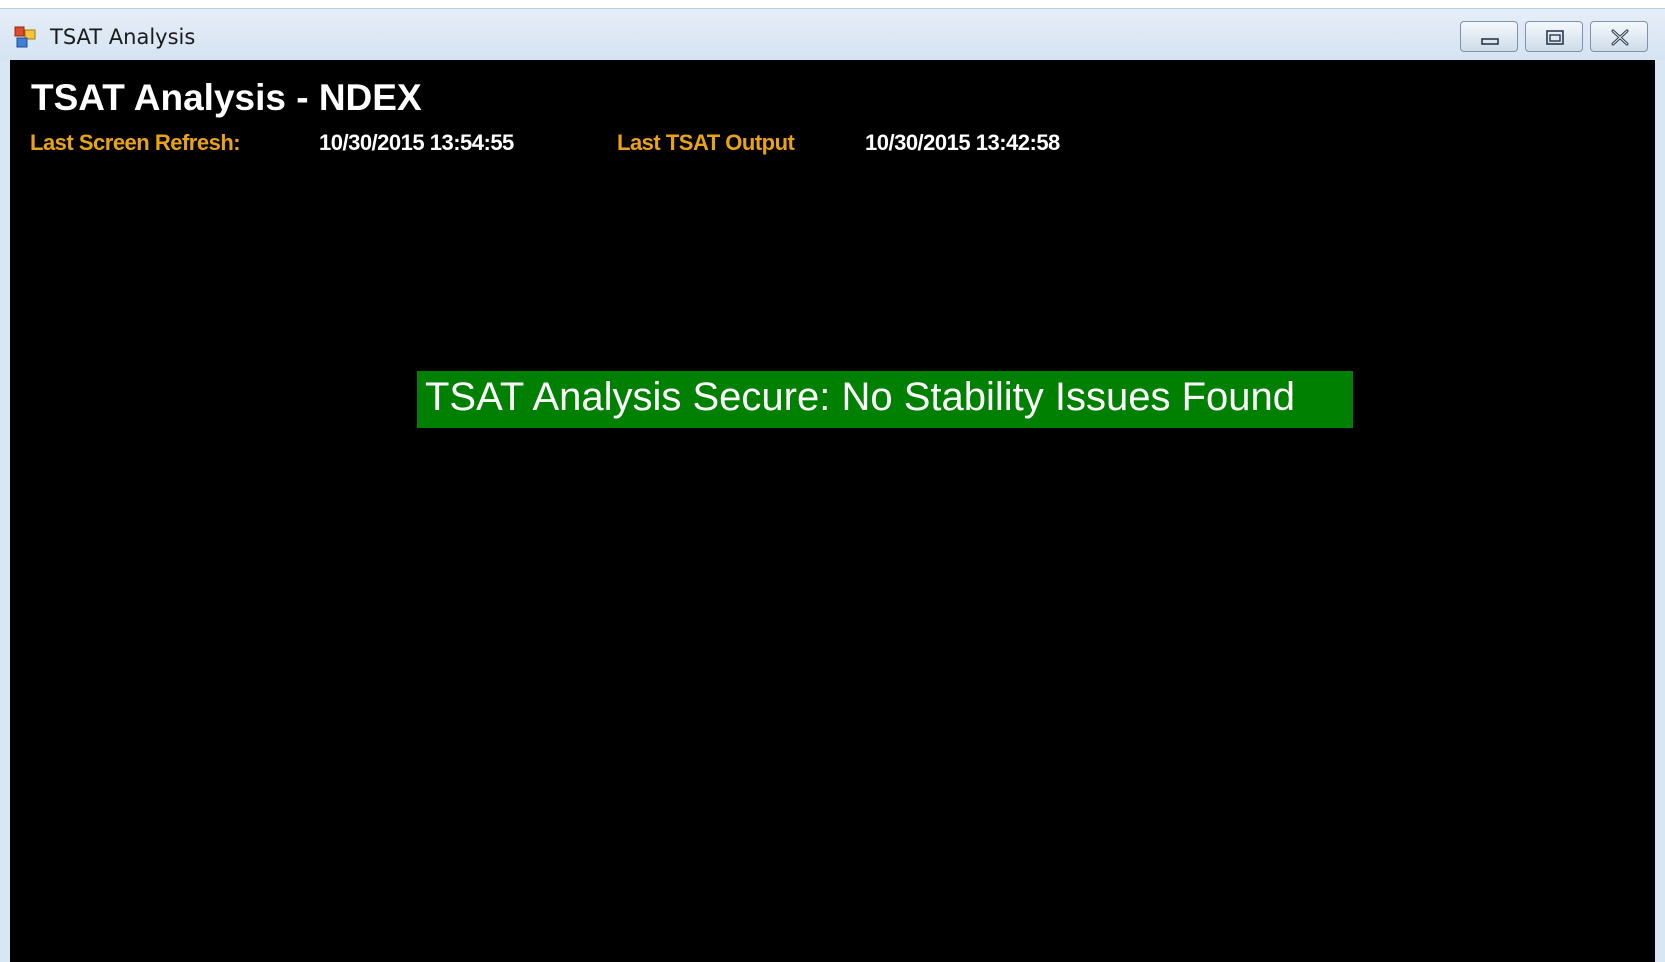  I want to click on last-refresh-label: Last Screen Refresh:, so click(135, 142).